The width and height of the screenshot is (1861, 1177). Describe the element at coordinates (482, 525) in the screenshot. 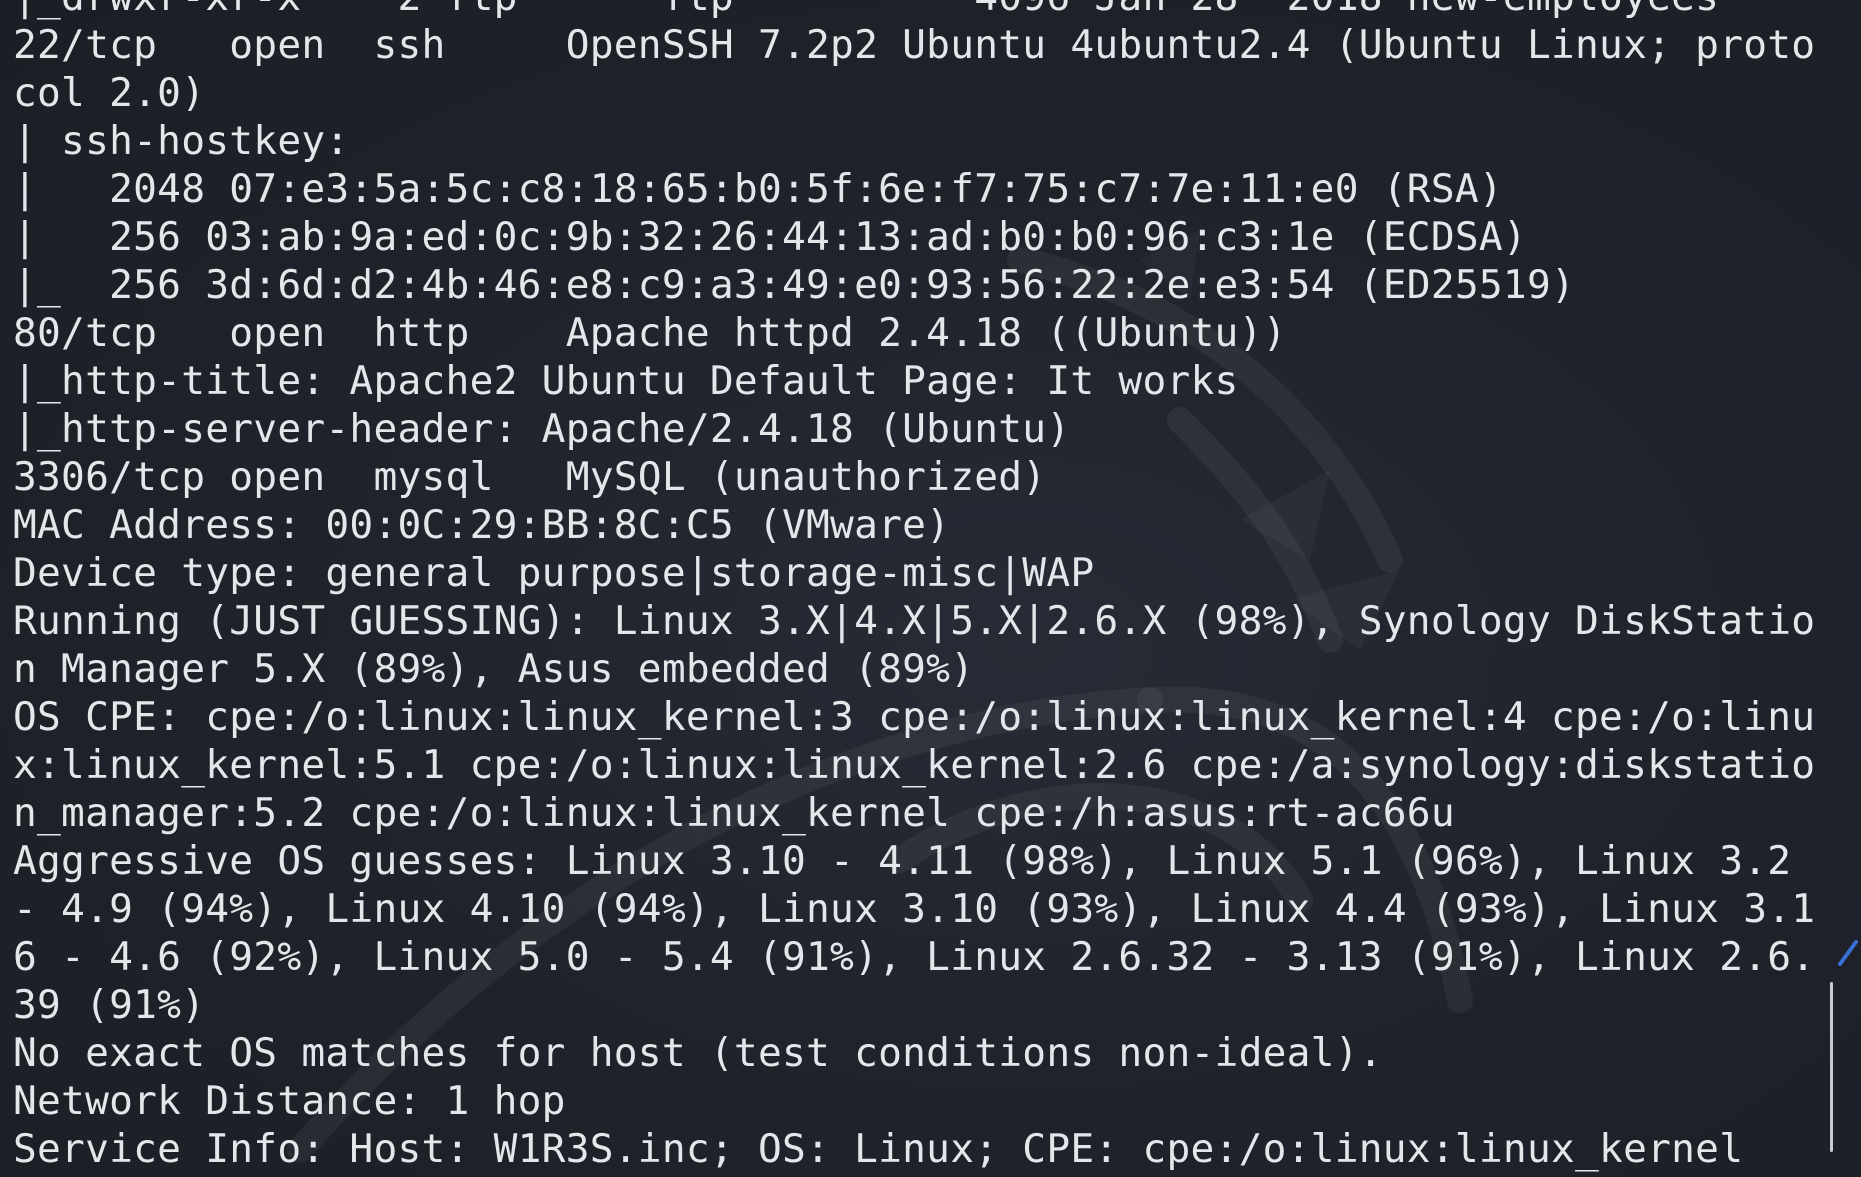

I see `terminal-line: MAC Address: 00:0C:29:BB:8C:C5 (VMware)` at that location.